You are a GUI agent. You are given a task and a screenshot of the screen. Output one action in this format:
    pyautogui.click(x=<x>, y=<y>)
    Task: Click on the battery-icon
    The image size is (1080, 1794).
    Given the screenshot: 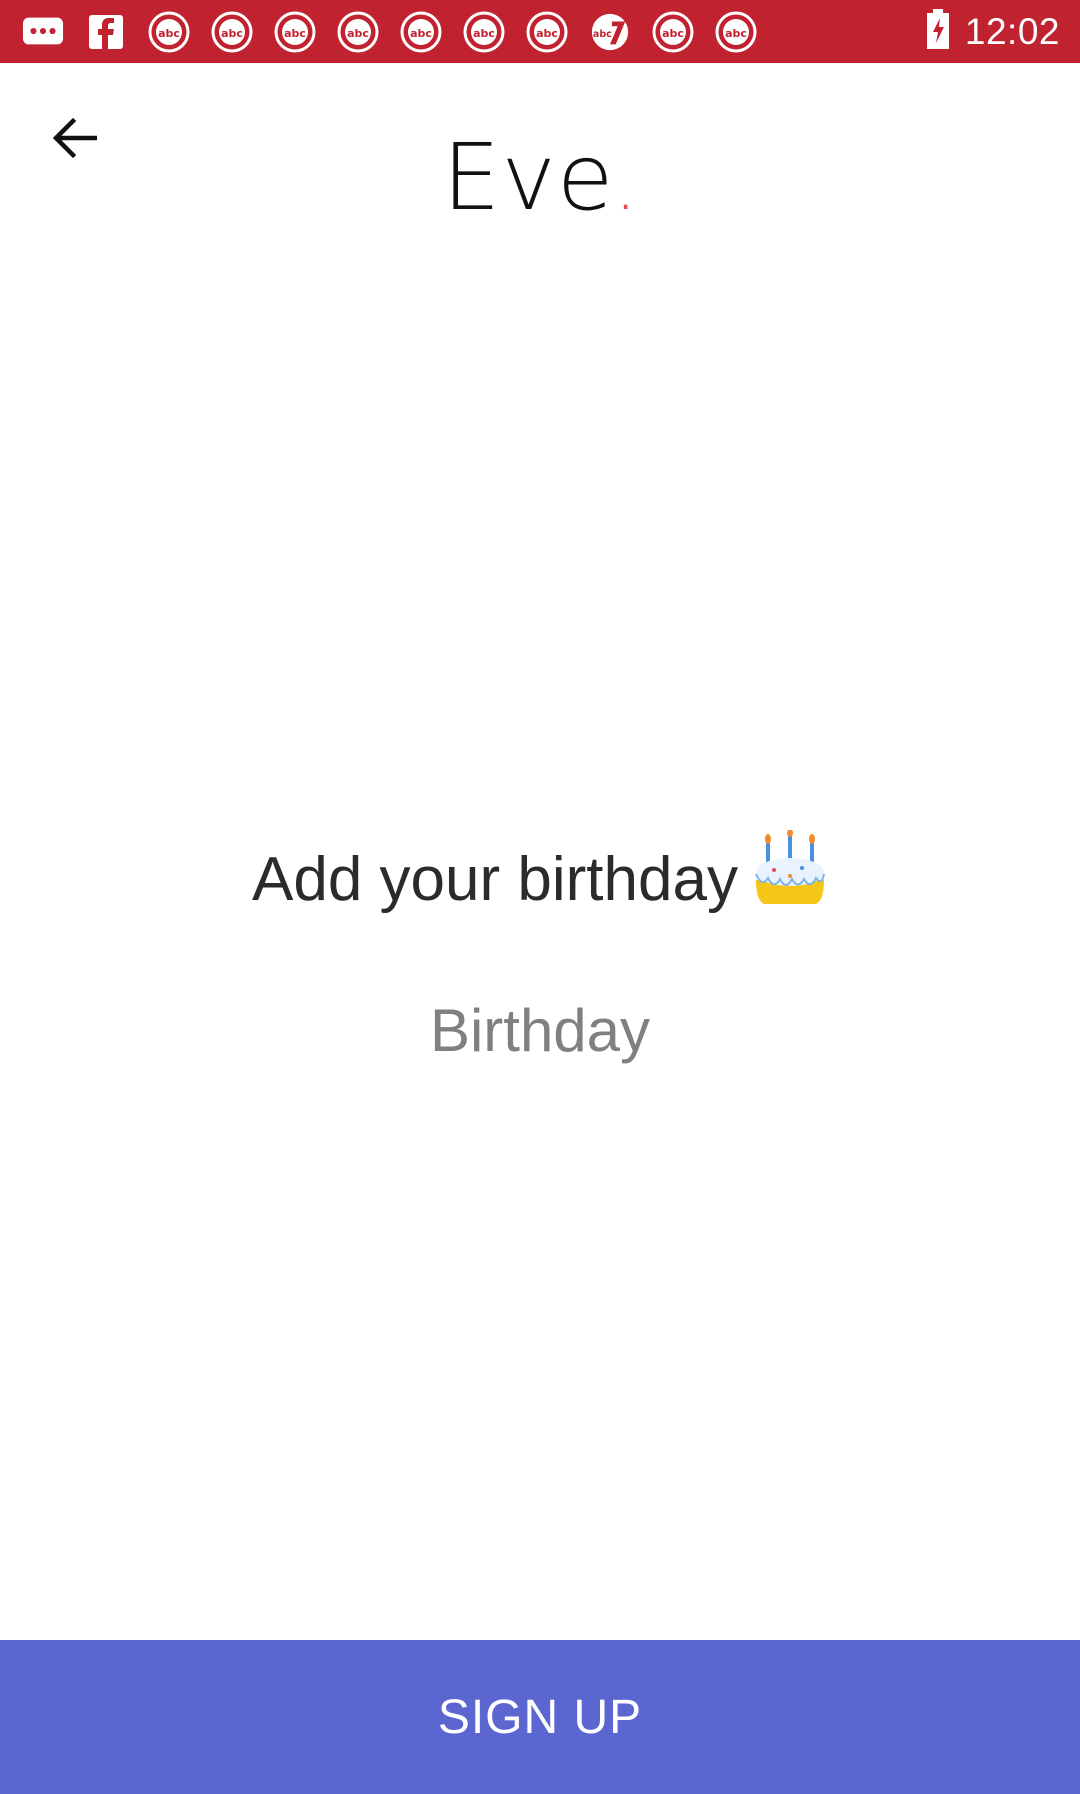 What is the action you would take?
    pyautogui.click(x=938, y=31)
    